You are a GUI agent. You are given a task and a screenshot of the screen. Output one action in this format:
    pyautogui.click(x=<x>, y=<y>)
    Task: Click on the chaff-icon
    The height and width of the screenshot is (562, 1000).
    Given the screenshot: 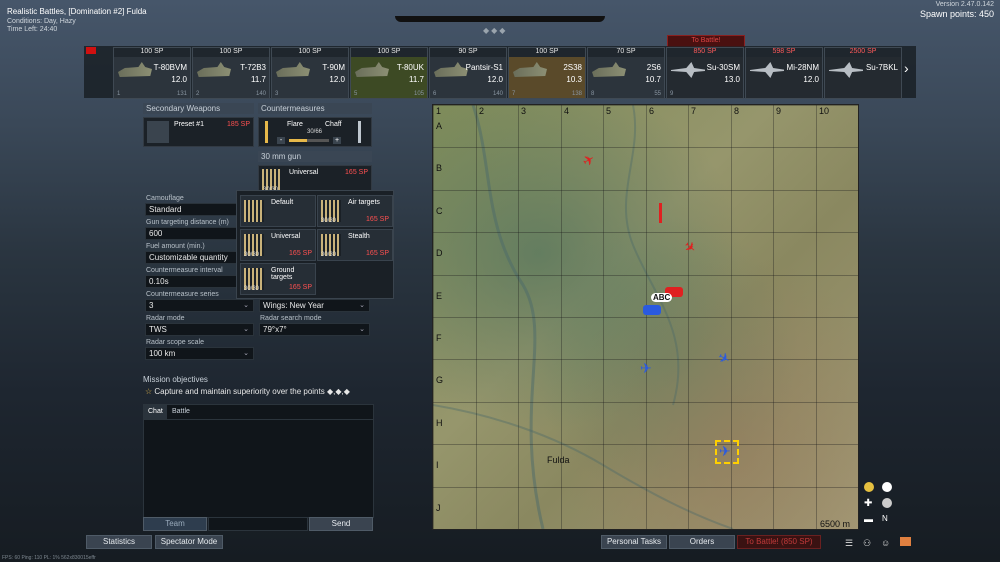 What is the action you would take?
    pyautogui.click(x=359, y=132)
    